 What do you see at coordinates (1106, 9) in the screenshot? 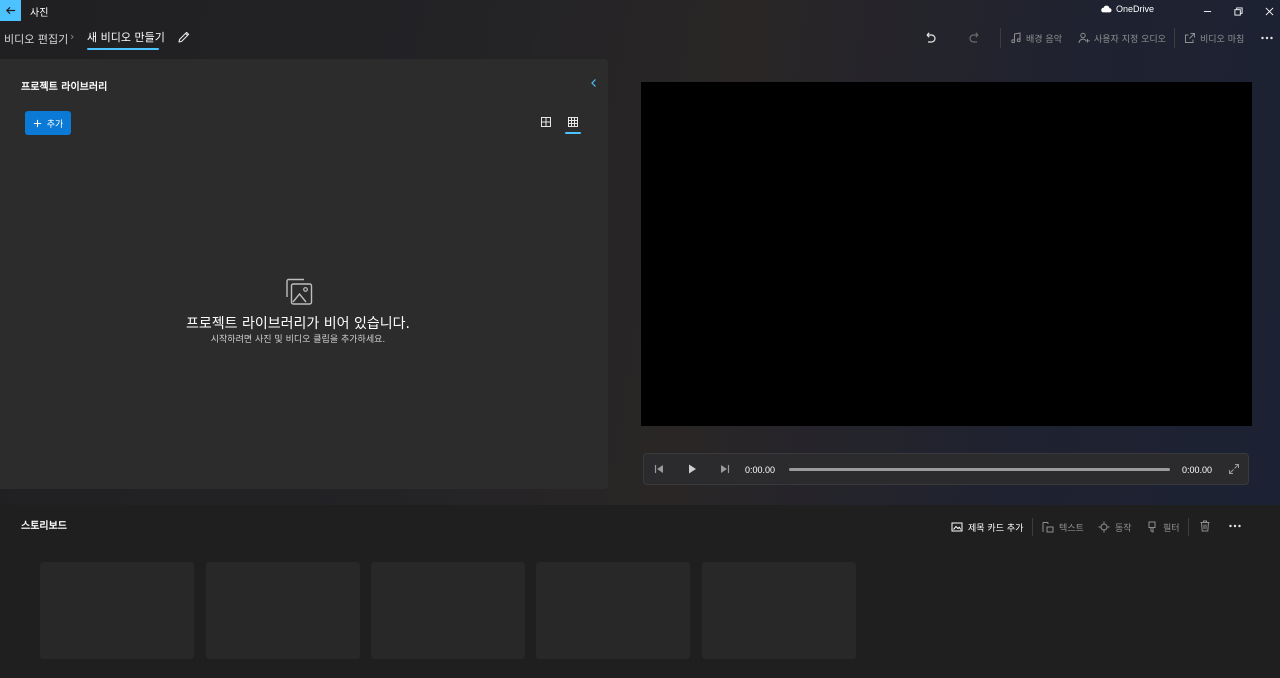
I see `cloud-icon` at bounding box center [1106, 9].